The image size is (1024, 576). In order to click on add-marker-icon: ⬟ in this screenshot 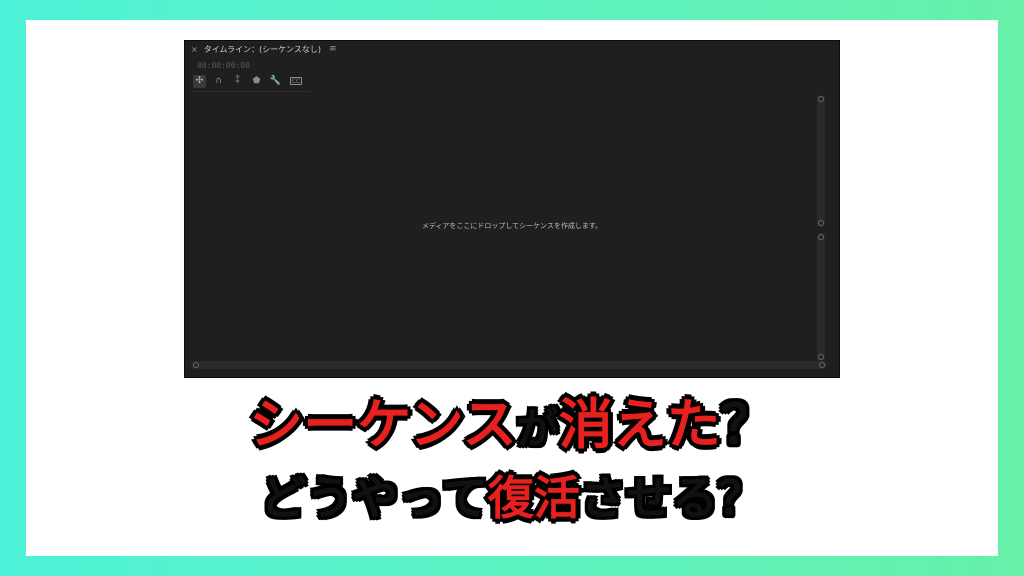, I will do `click(256, 81)`.